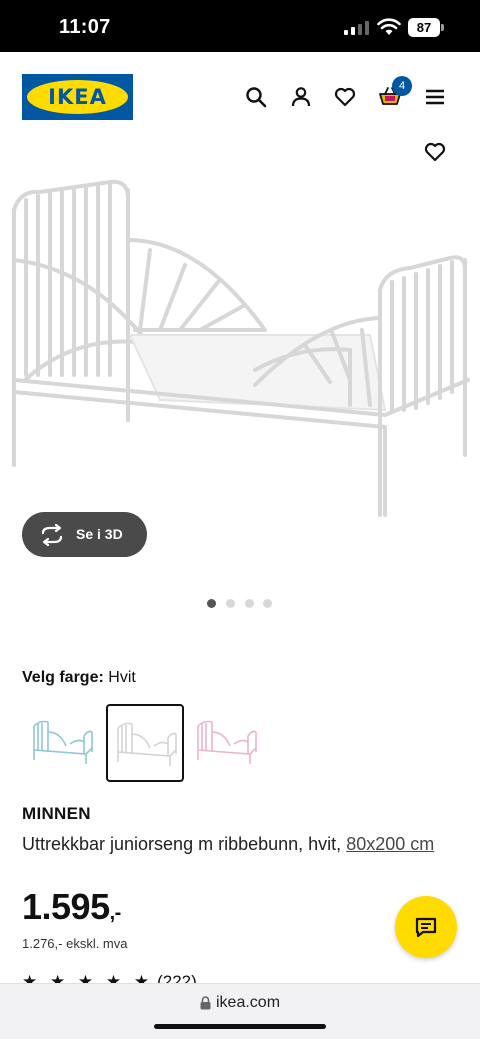 The image size is (480, 1039). Describe the element at coordinates (435, 97) in the screenshot. I see `menu-icon` at that location.